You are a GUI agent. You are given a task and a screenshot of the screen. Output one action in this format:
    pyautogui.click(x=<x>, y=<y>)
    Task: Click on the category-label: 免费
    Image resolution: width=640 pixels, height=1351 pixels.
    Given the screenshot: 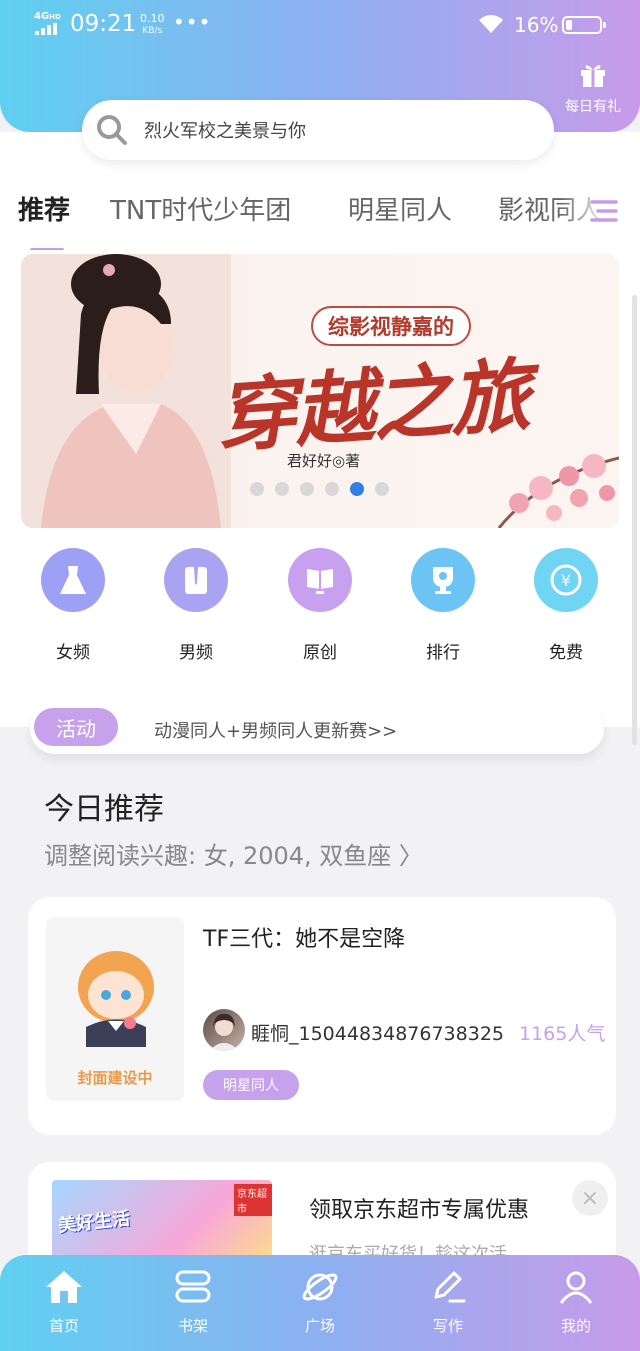 What is the action you would take?
    pyautogui.click(x=566, y=653)
    